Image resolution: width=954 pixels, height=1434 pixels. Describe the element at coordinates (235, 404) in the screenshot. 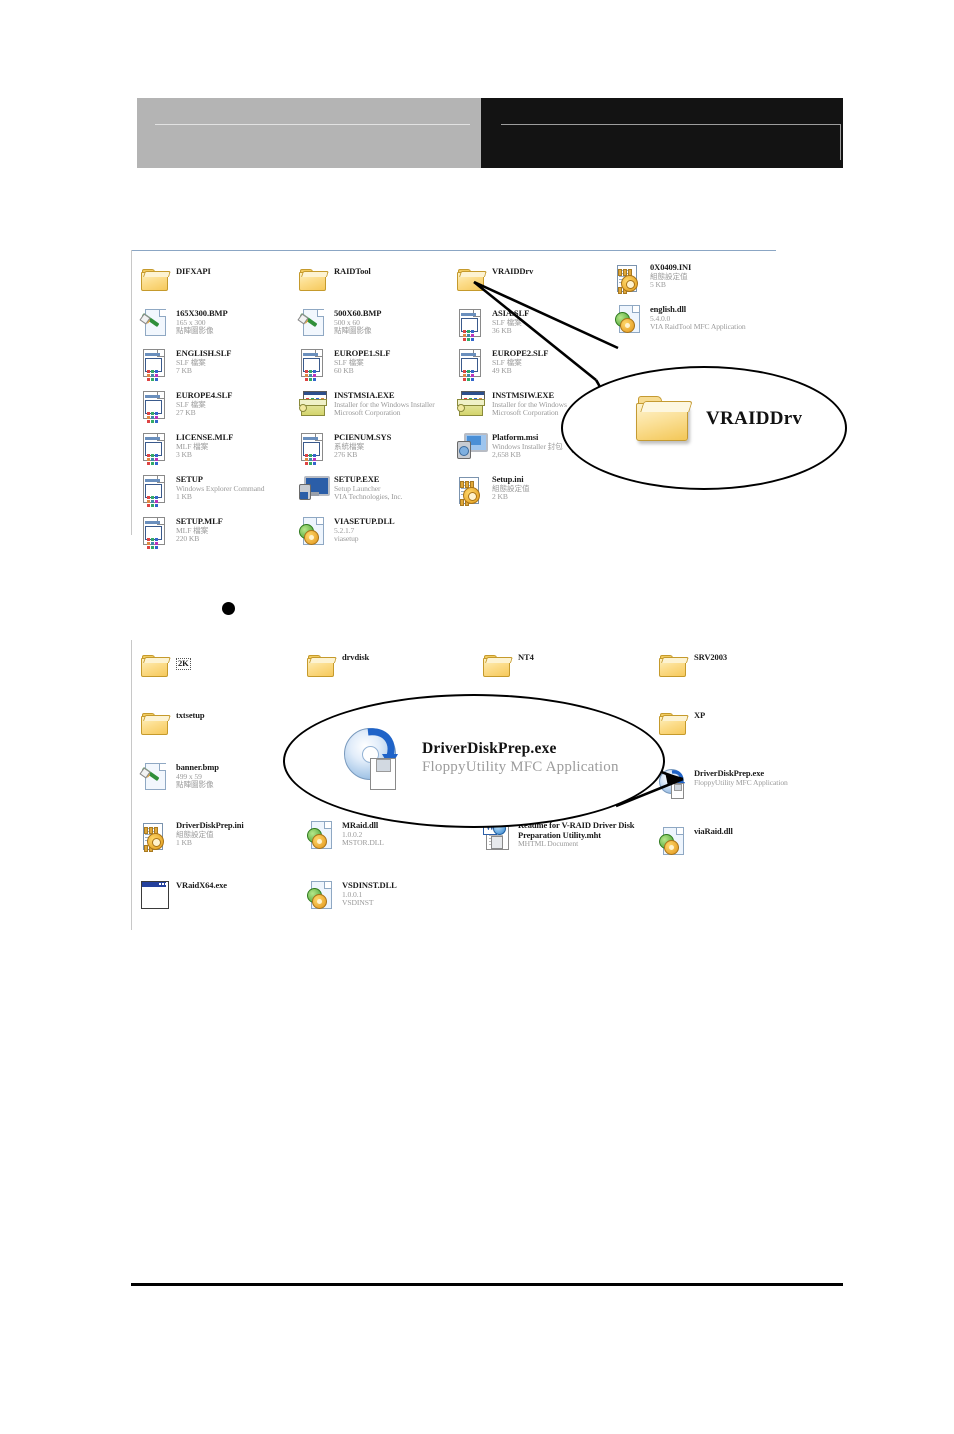

I see `file-text: EUROPE4.SLF SLF 檔案 27 KB` at that location.